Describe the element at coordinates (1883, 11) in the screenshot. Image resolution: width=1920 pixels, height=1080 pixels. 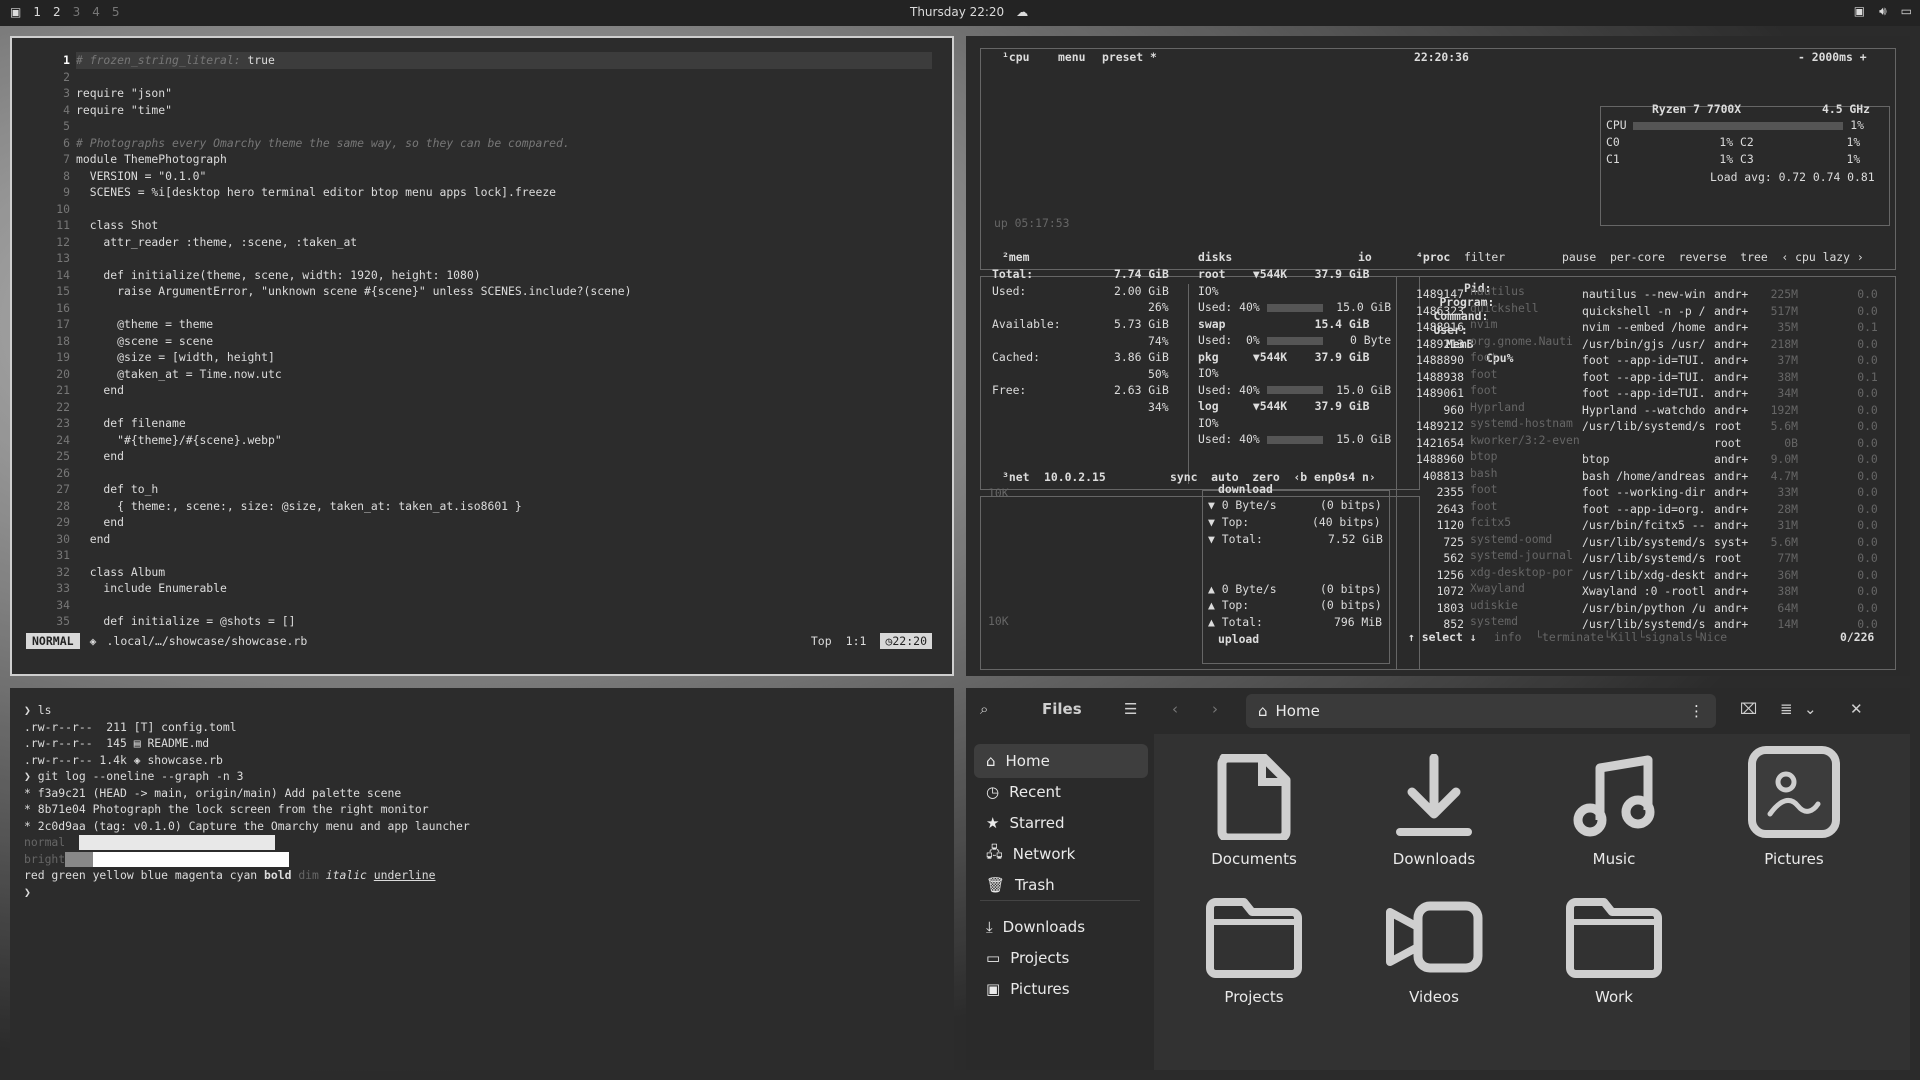
I see `volume-icon: 🔊︎` at that location.